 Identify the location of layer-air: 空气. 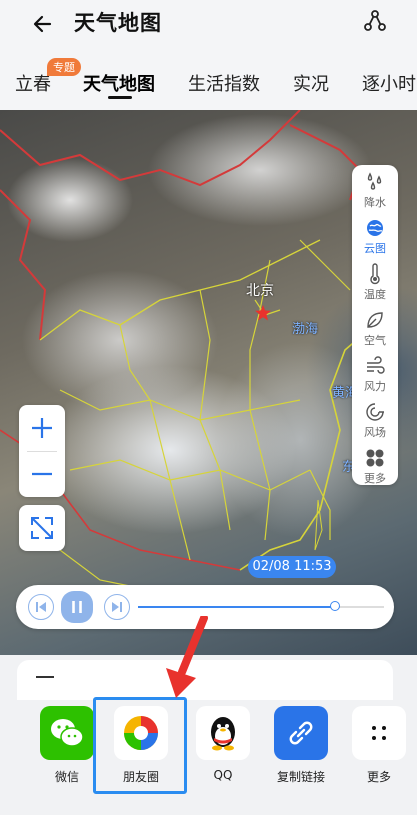
(375, 328).